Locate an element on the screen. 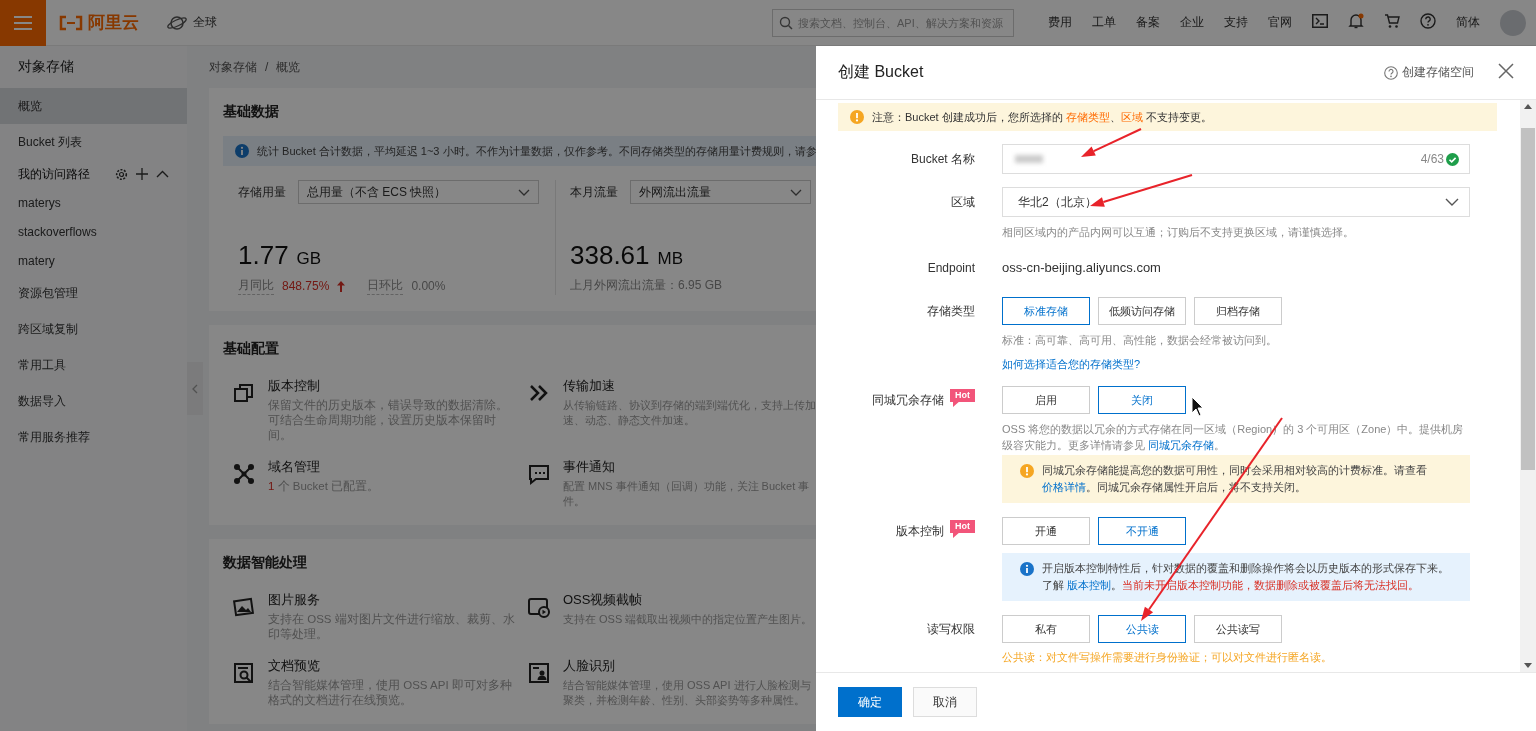 The image size is (1536, 731). select-field: 总用量（不含 ECS 快照） is located at coordinates (418, 192).